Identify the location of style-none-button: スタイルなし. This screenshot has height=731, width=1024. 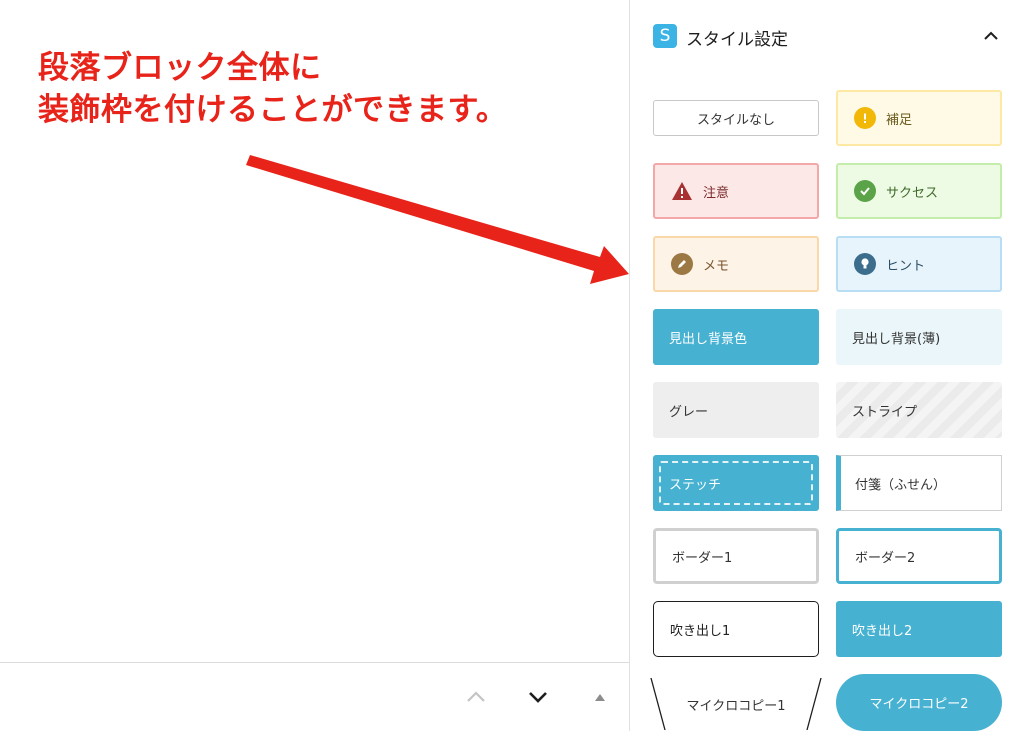
(736, 118).